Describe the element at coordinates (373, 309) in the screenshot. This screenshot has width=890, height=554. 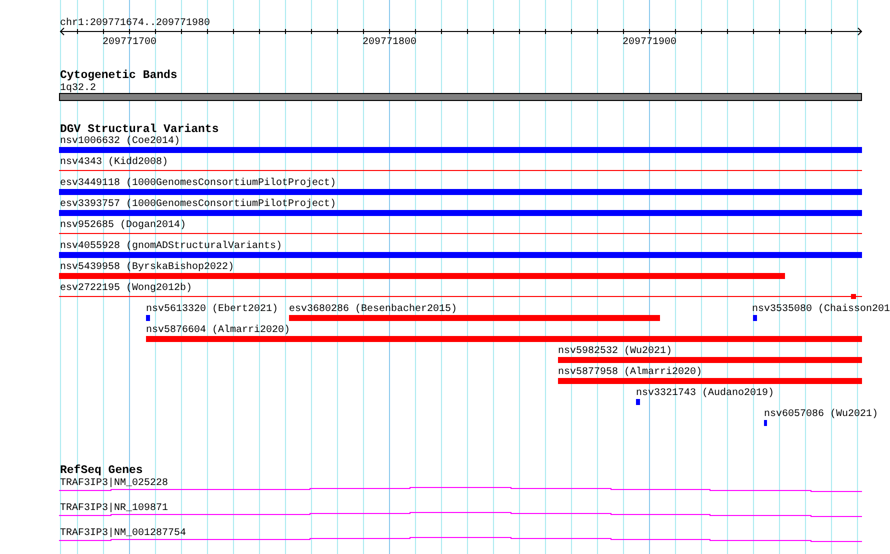
I see `variant-label: esv3680286 (Besenbacher2015)` at that location.